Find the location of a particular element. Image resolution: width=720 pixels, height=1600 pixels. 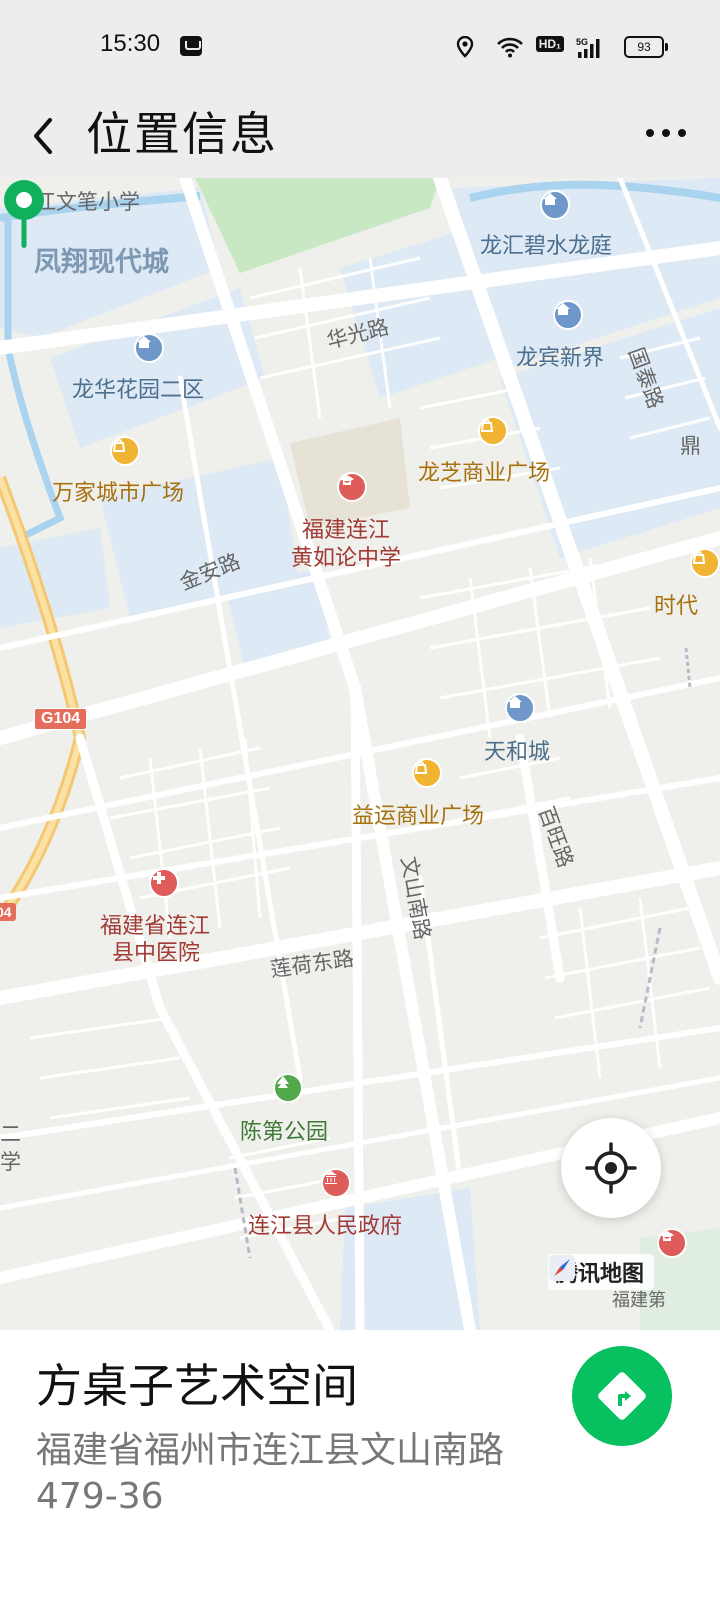

map-label: 县中医院 is located at coordinates (156, 953).